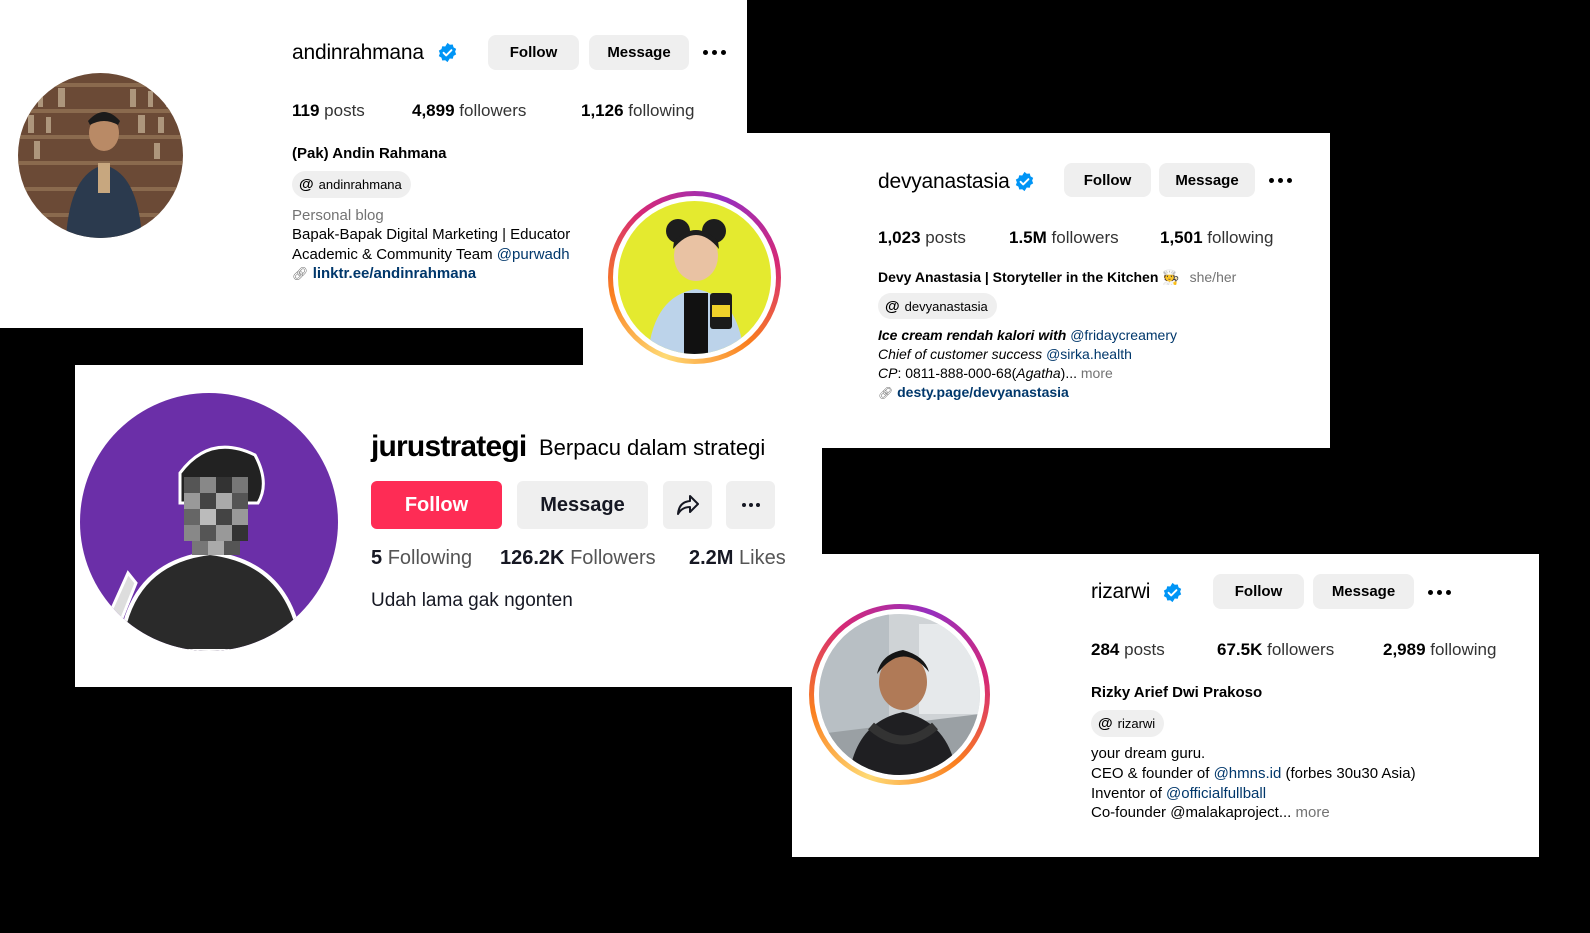  I want to click on bio-line-2: Academic & Community Team @purwadh, so click(431, 254).